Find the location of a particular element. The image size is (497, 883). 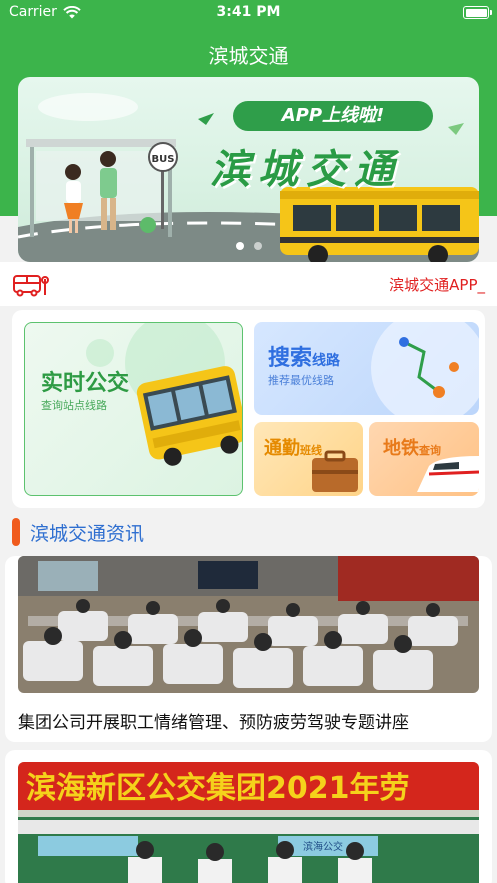

news-caption: 集团公司开展职工情绪管理、预防疲劳驾驶专题讲座 is located at coordinates (213, 723).